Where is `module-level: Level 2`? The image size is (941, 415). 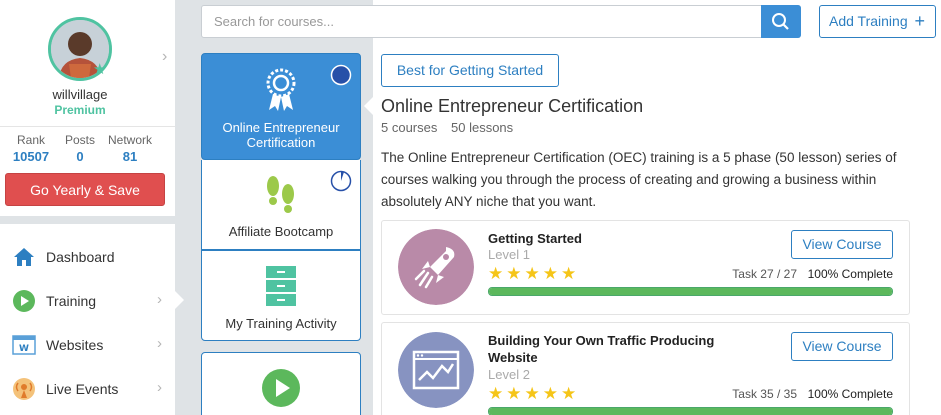 module-level: Level 2 is located at coordinates (509, 374).